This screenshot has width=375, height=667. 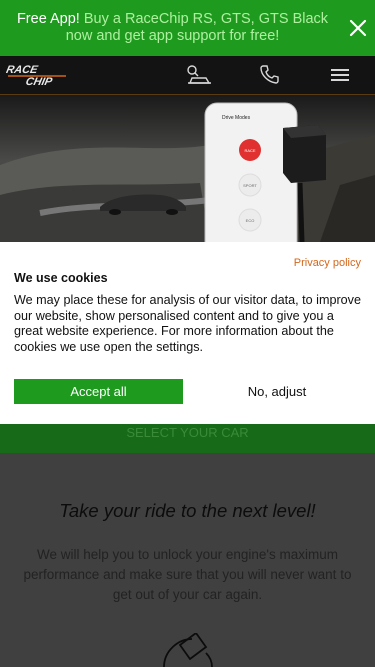 What do you see at coordinates (269, 74) in the screenshot?
I see `phone-icon` at bounding box center [269, 74].